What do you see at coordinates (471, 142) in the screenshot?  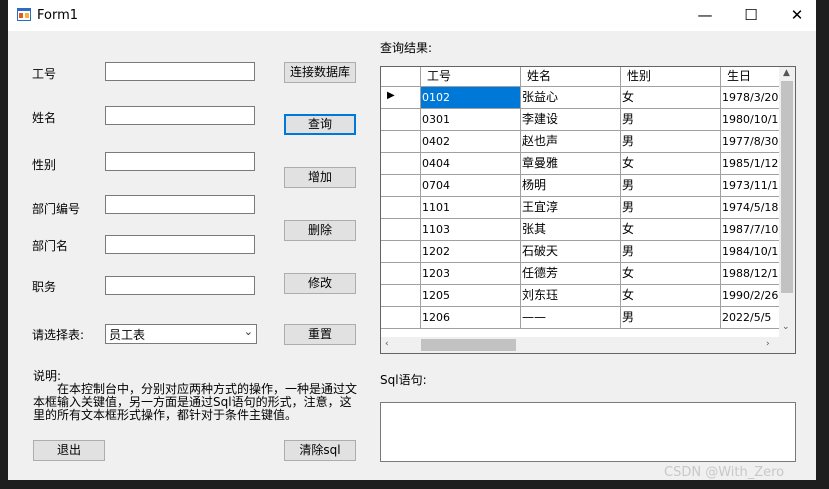 I see `grid-cell: 0402` at bounding box center [471, 142].